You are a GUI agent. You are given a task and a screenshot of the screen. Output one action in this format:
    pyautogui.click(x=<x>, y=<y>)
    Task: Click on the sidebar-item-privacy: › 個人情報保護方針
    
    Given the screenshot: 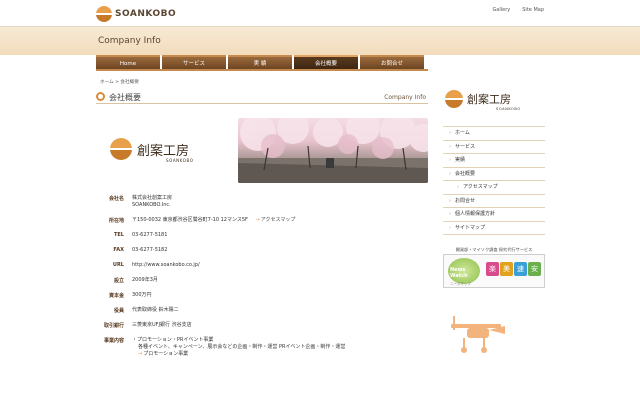 What is the action you would take?
    pyautogui.click(x=494, y=215)
    